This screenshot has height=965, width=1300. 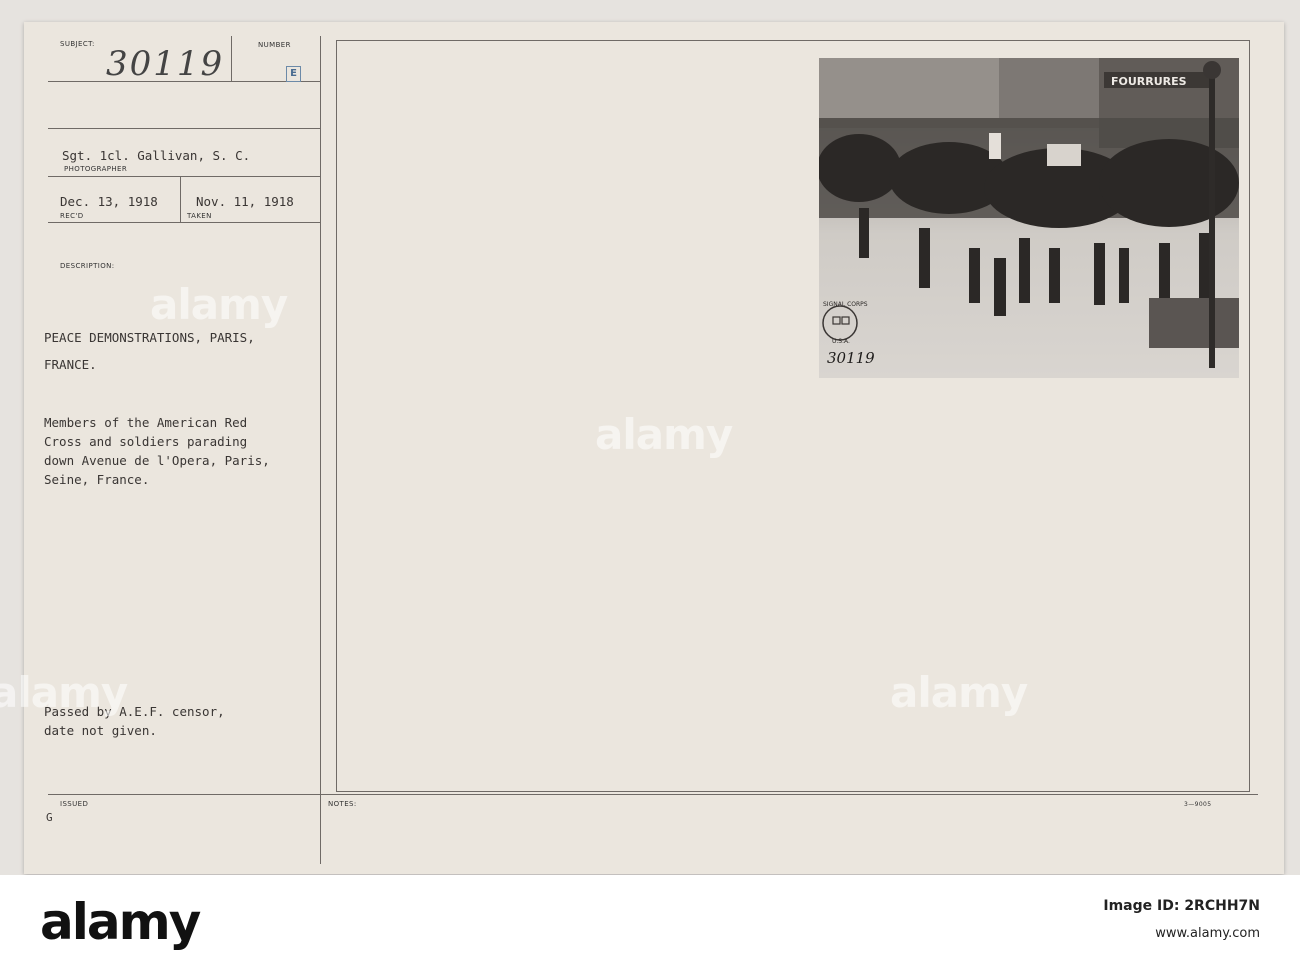 What do you see at coordinates (77, 44) in the screenshot?
I see `subject-label: SUBJECT:` at bounding box center [77, 44].